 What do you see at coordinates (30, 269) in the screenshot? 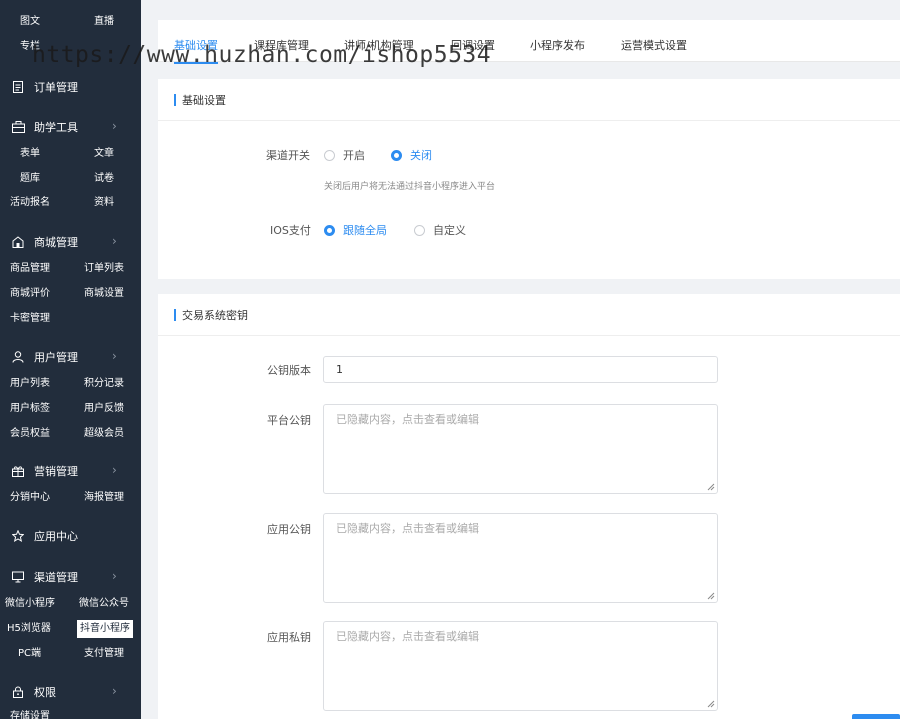
I see `sidebar-item-products: 商品管理` at bounding box center [30, 269].